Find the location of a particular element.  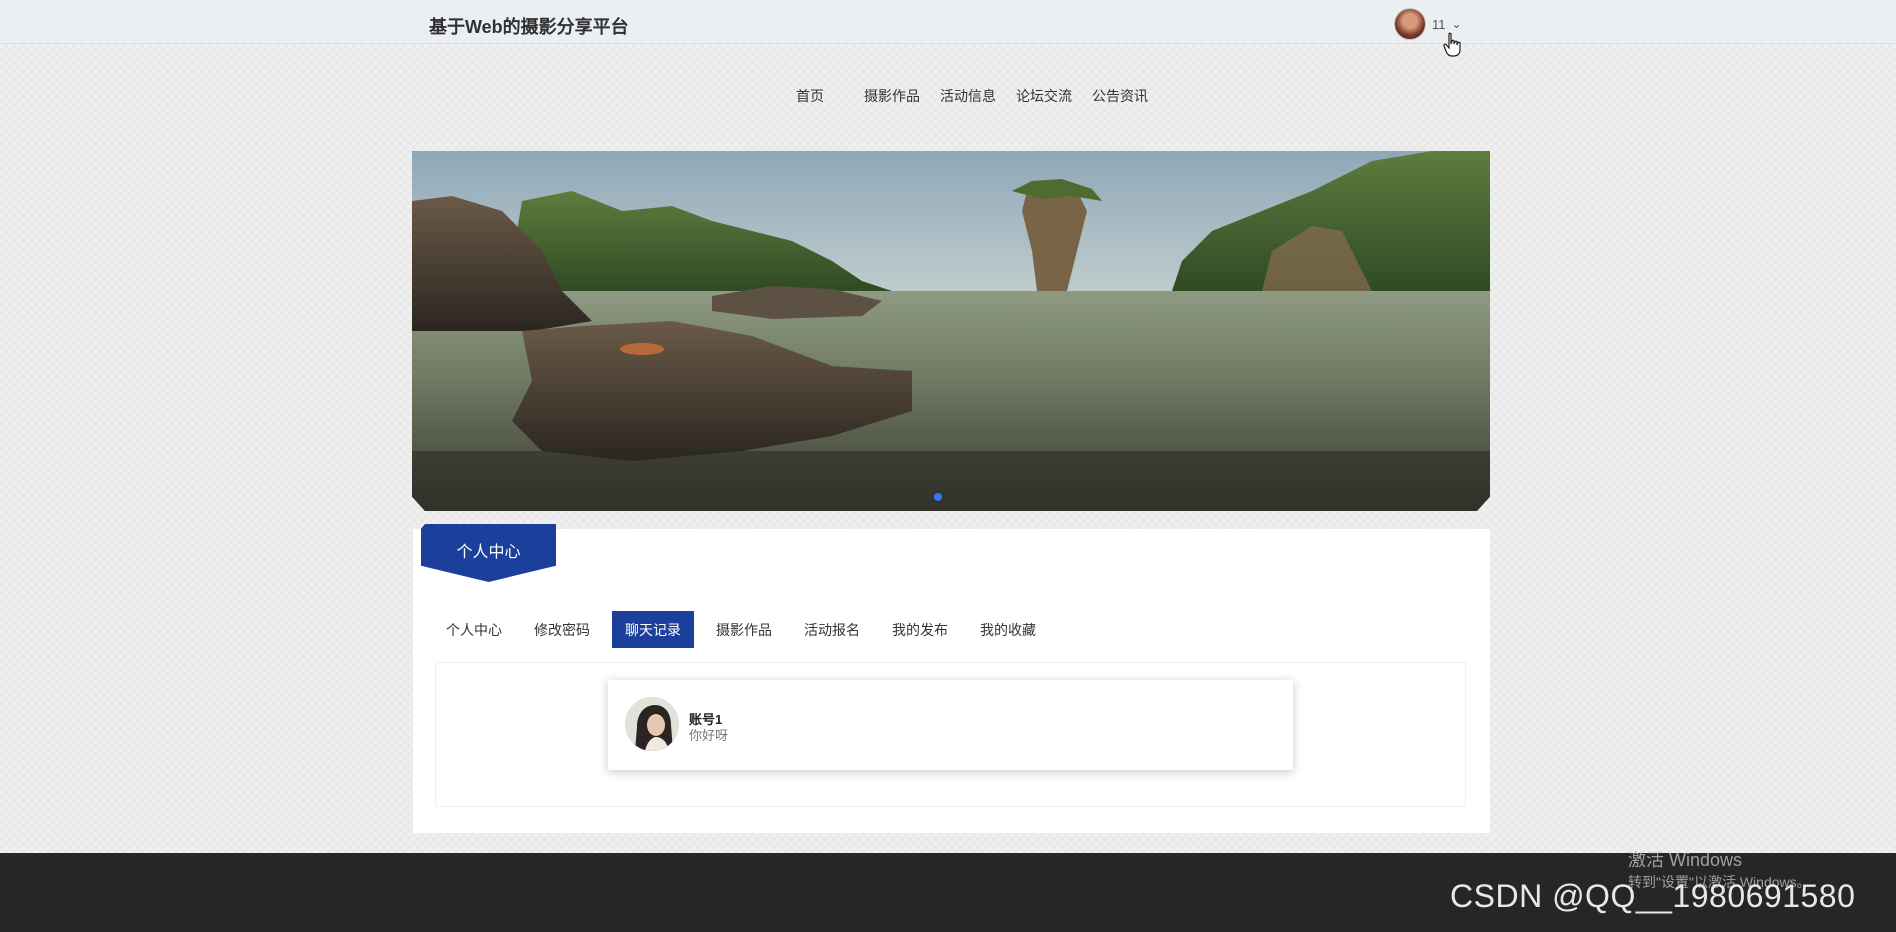

tab-my-posts: 我的发布 is located at coordinates (920, 629).